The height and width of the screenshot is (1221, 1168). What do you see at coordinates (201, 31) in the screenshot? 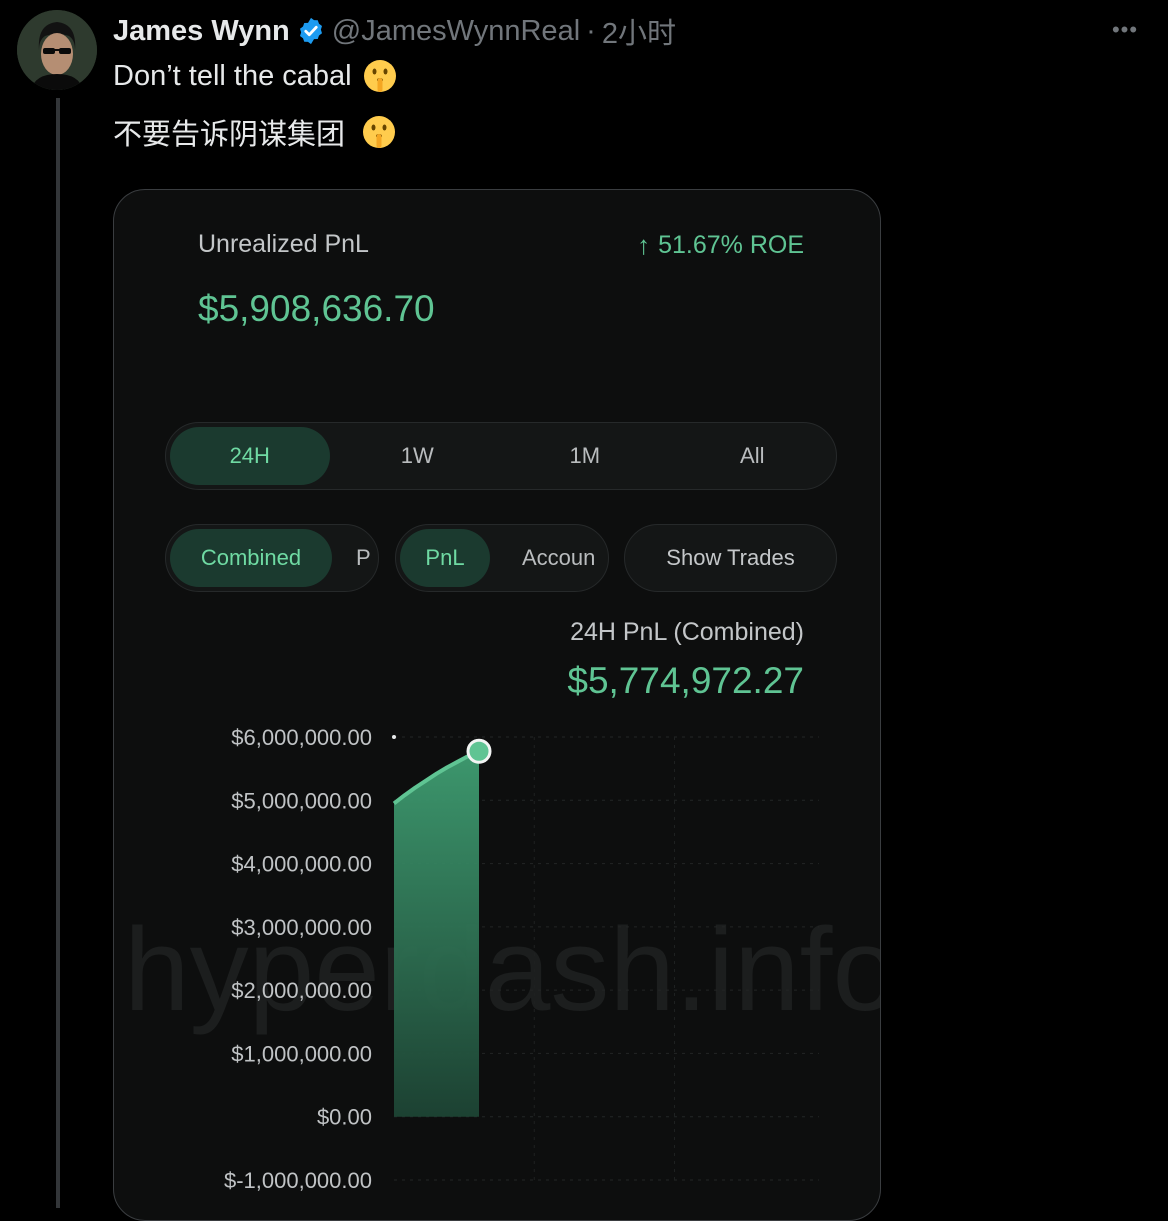
I see `author-name: James Wynn` at bounding box center [201, 31].